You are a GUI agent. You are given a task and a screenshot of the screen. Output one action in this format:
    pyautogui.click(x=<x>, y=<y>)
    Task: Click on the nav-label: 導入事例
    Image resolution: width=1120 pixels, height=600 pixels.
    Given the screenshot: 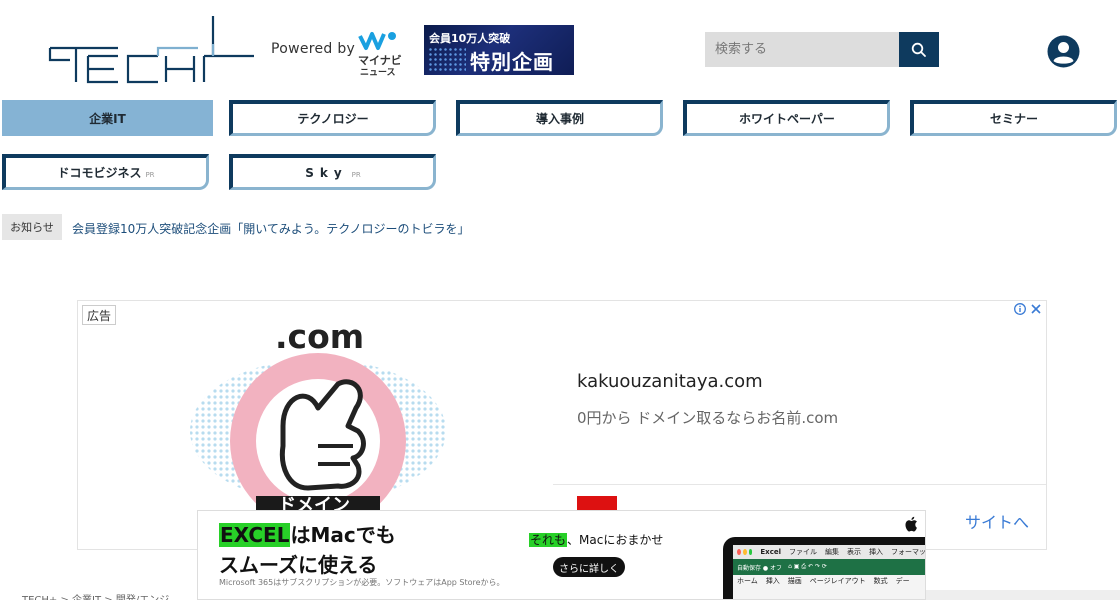 What is the action you would take?
    pyautogui.click(x=559, y=119)
    